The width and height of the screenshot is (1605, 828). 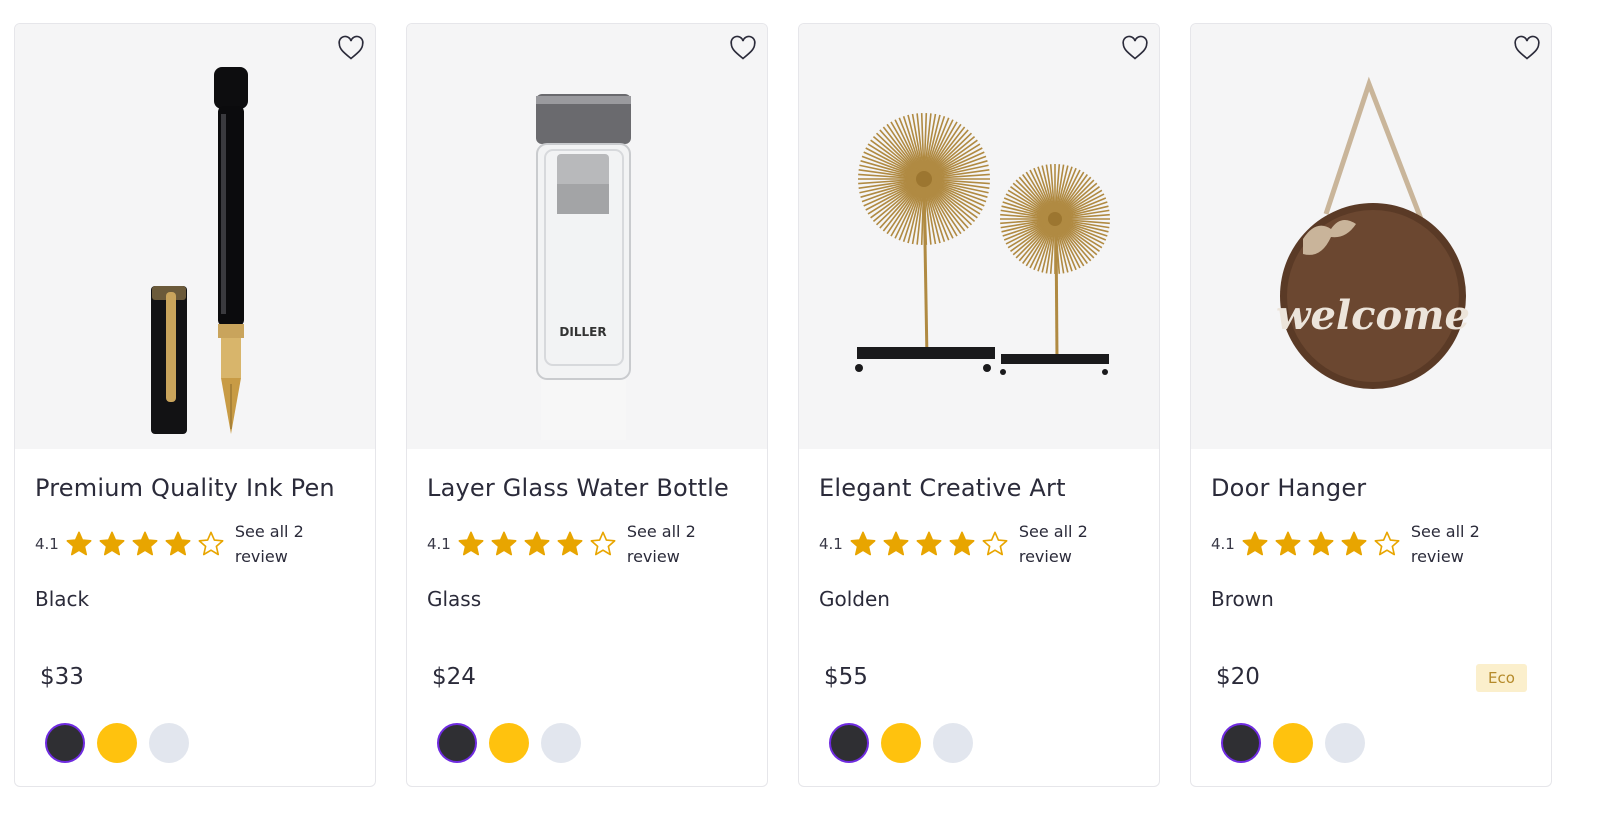 I want to click on product-price: $33, so click(x=62, y=677).